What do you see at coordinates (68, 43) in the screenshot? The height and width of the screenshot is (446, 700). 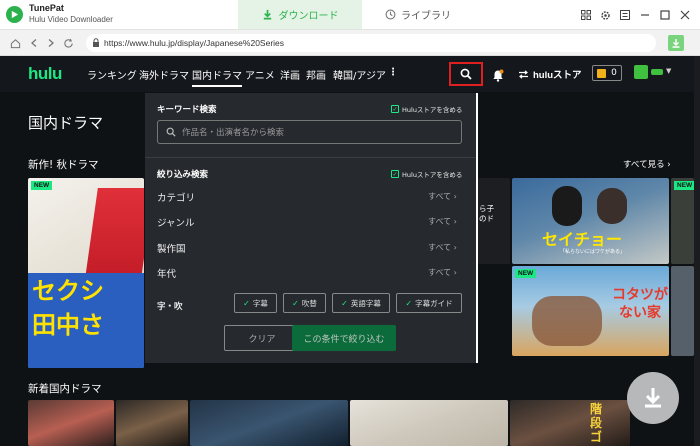 I see `reload-icon` at bounding box center [68, 43].